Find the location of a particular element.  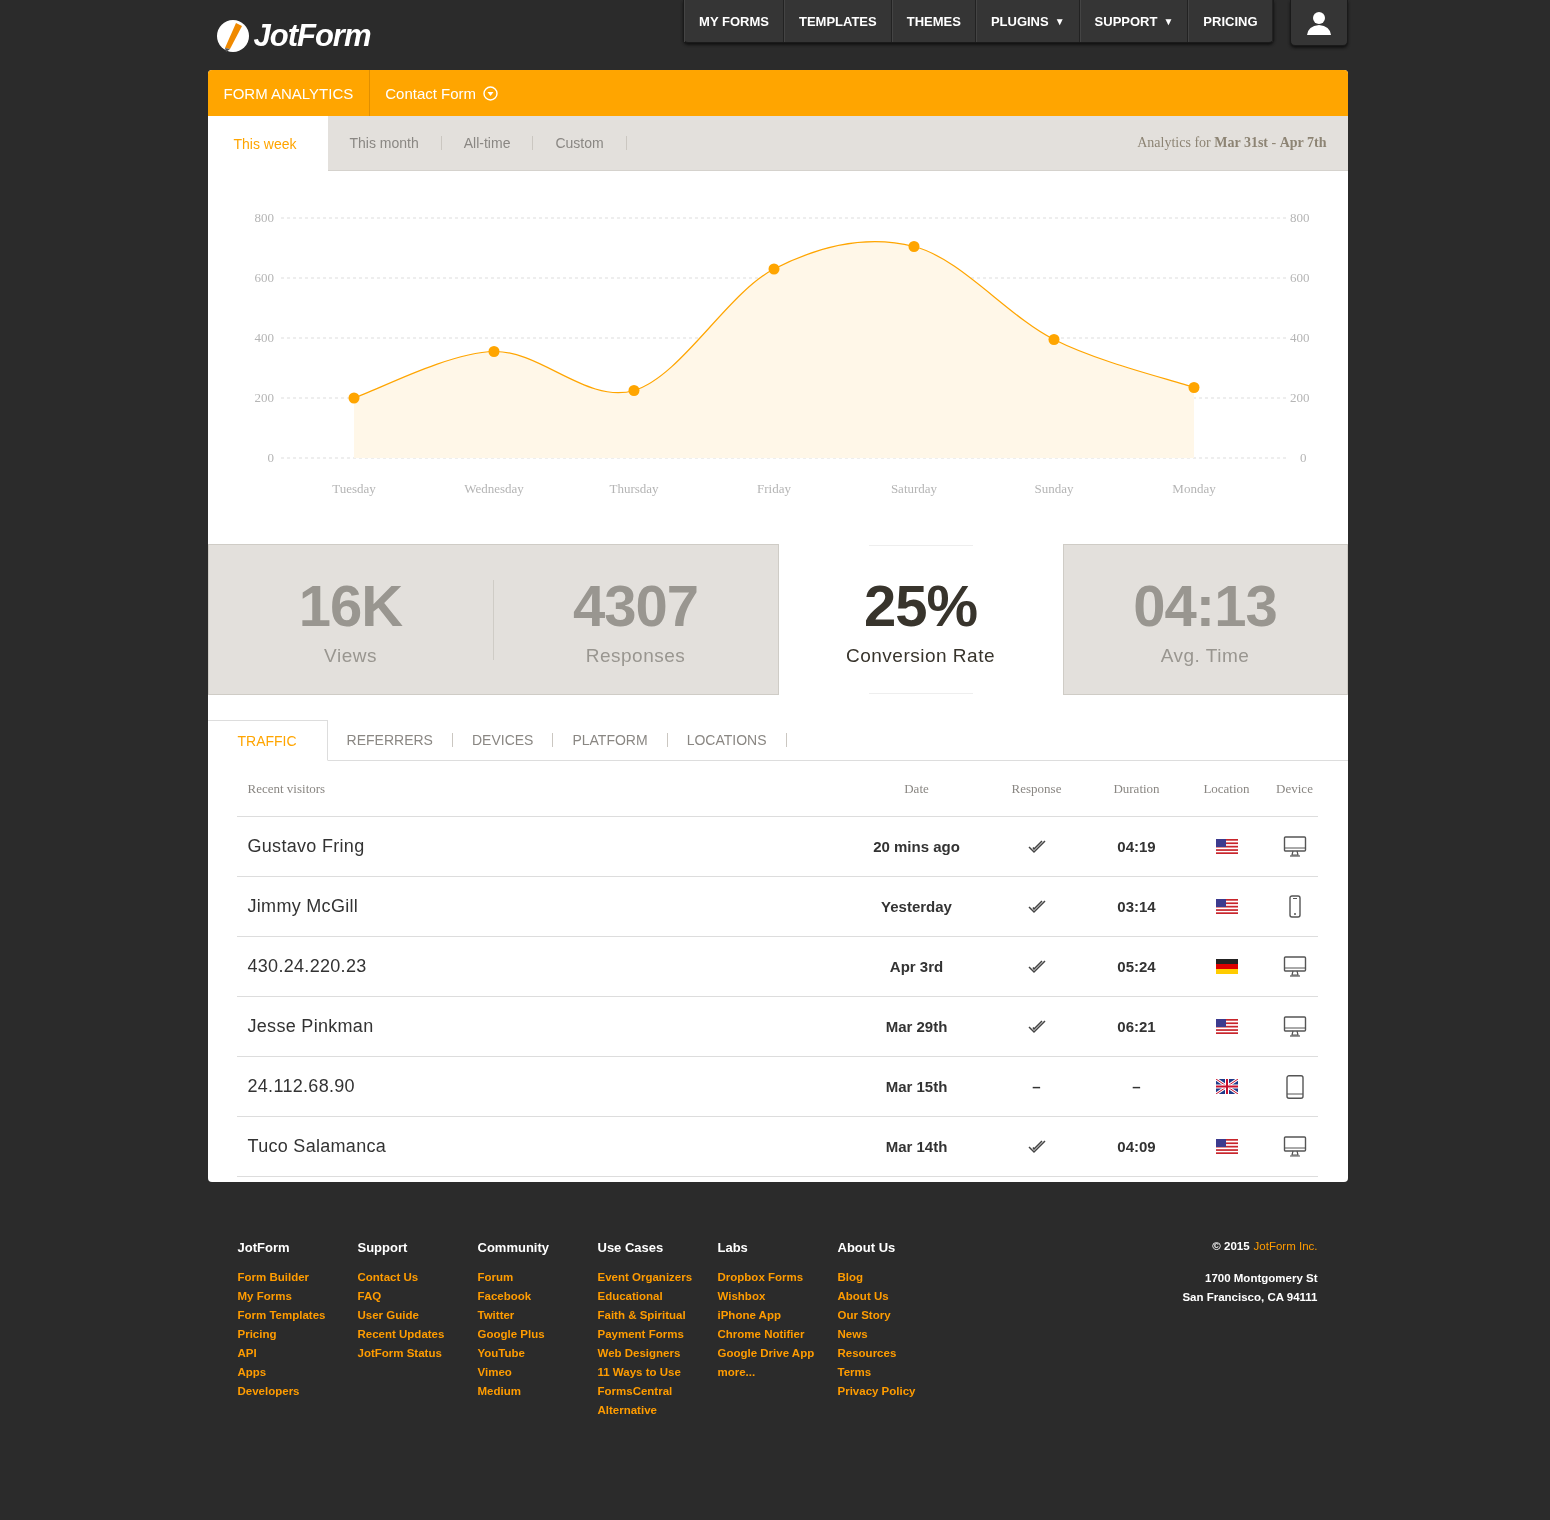

footer-link: Dropbox Forms is located at coordinates (777, 1277).